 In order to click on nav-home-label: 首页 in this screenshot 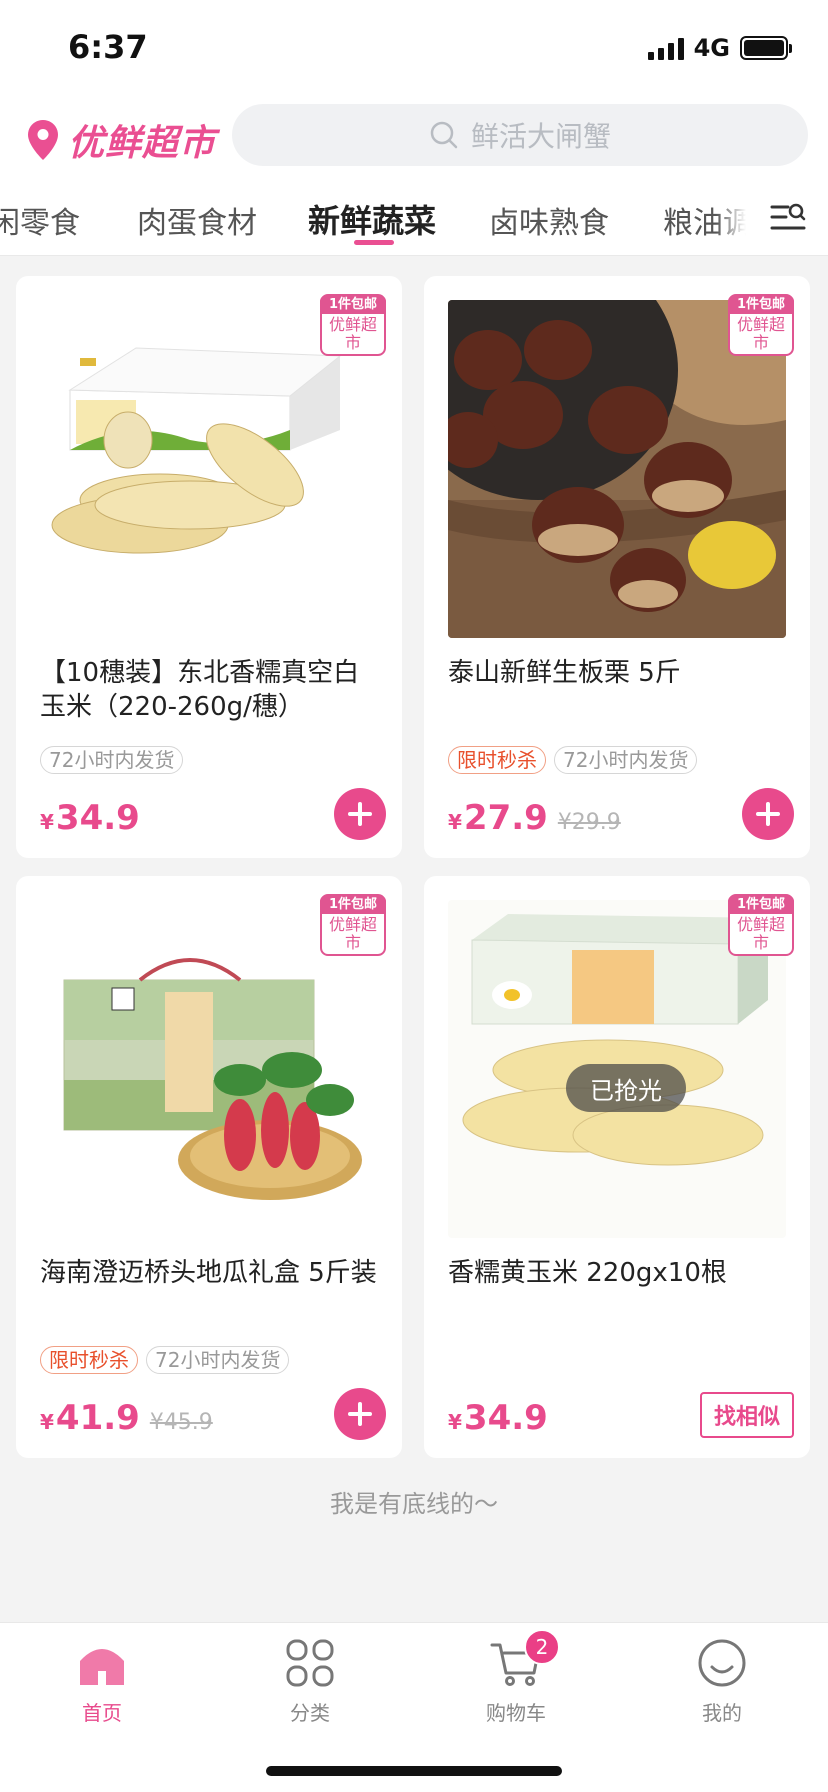, I will do `click(102, 1713)`.